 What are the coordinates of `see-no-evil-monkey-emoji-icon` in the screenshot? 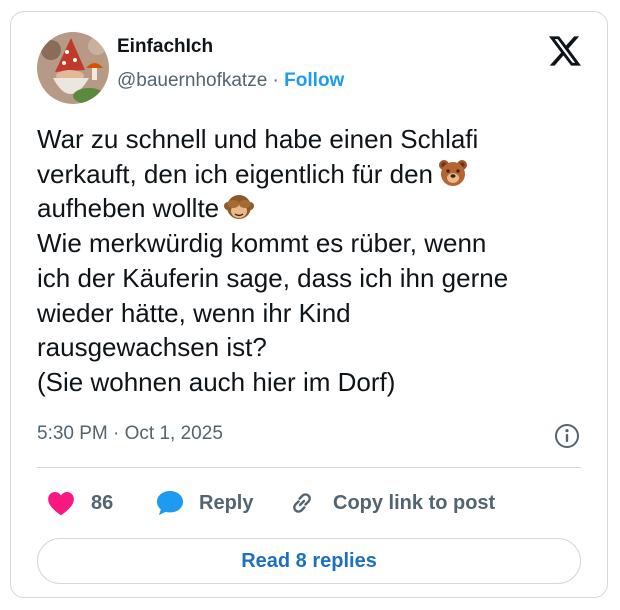 It's located at (239, 207).